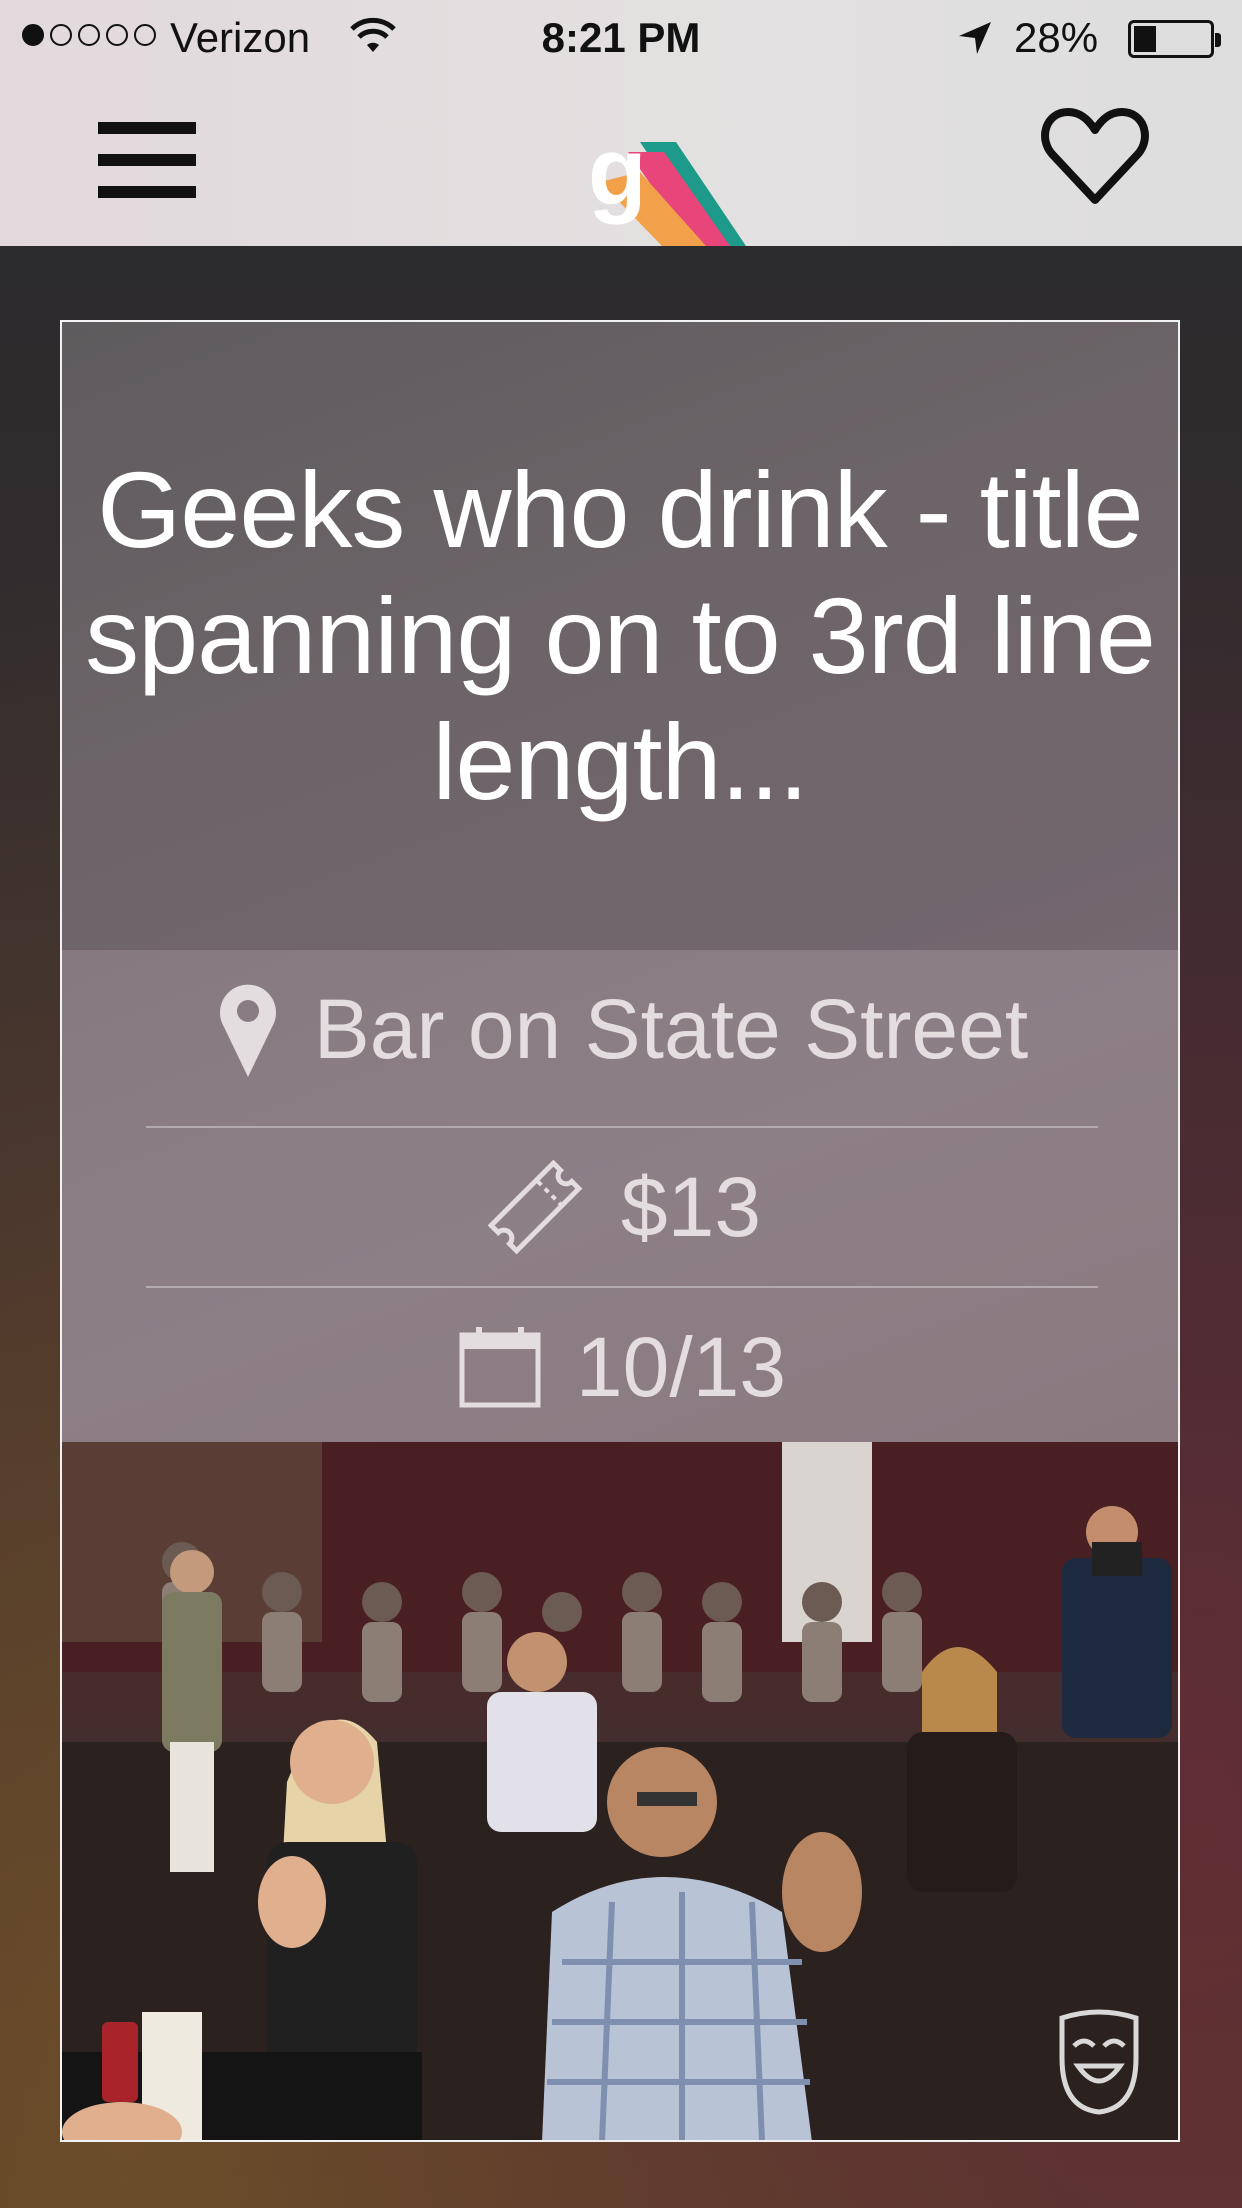  I want to click on top-bar: Verizon 8:21 PM 28% g, so click(621, 123).